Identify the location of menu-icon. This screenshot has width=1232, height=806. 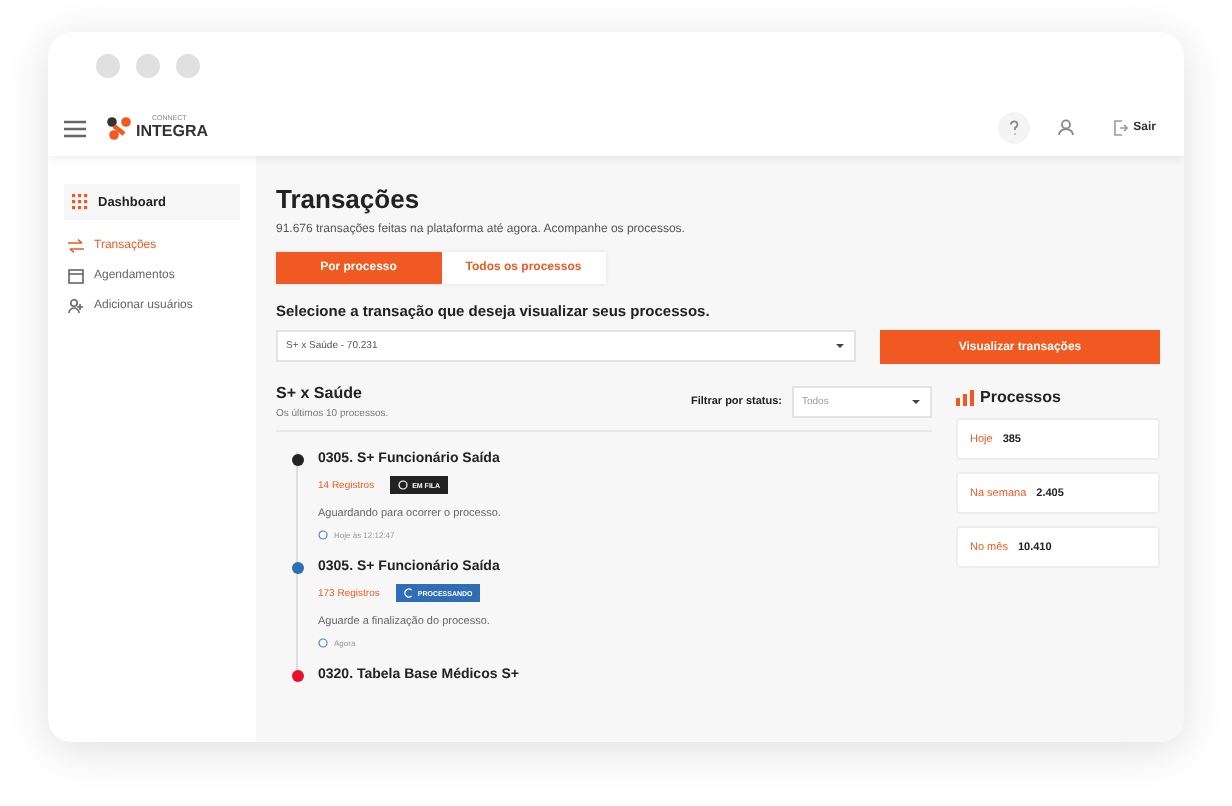
(75, 128).